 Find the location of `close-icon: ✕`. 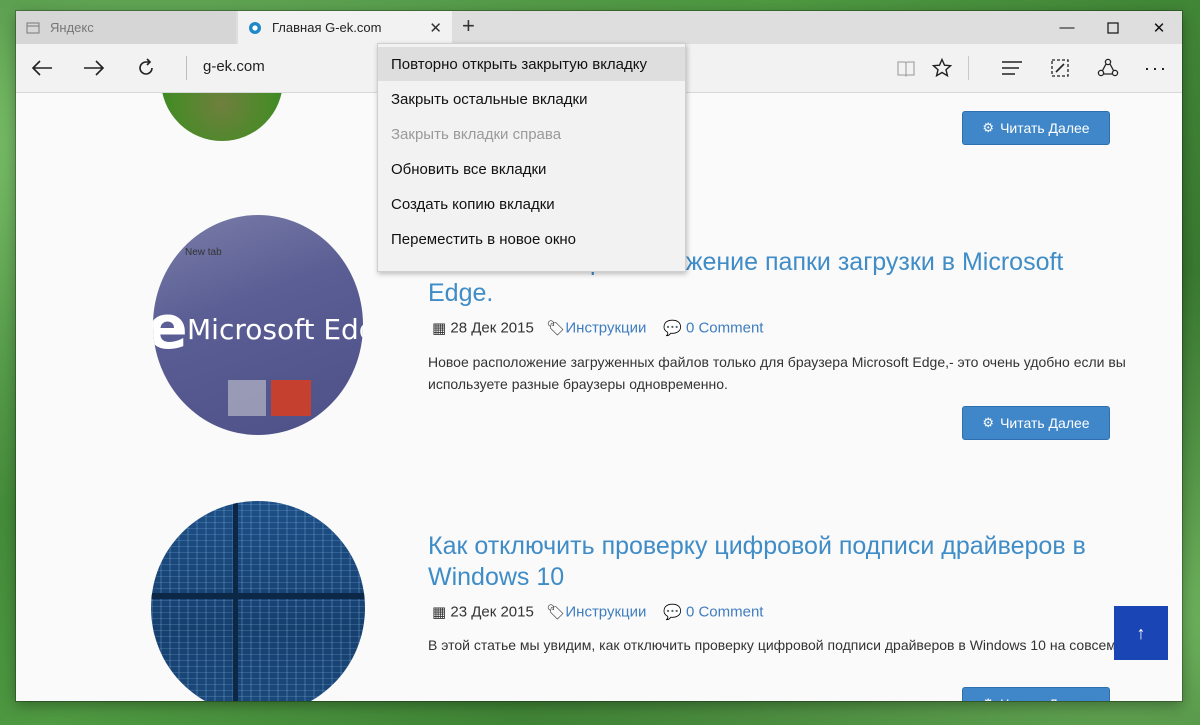

close-icon: ✕ is located at coordinates (435, 28).